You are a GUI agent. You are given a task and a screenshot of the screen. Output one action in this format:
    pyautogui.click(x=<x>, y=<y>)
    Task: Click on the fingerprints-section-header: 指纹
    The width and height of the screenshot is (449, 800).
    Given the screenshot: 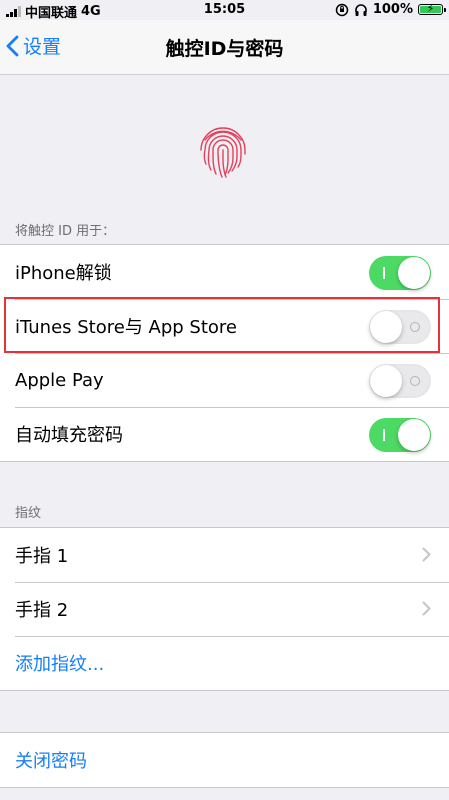 What is the action you would take?
    pyautogui.click(x=28, y=513)
    